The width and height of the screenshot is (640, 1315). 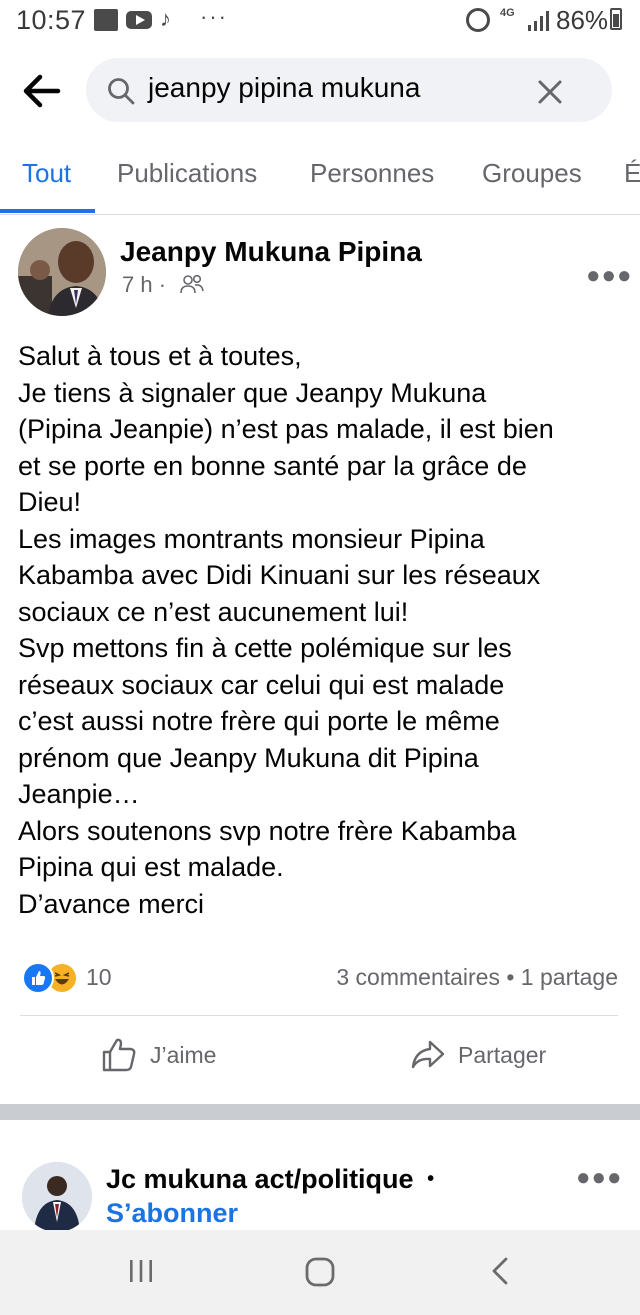 I want to click on friends-audience-icon, so click(x=192, y=284).